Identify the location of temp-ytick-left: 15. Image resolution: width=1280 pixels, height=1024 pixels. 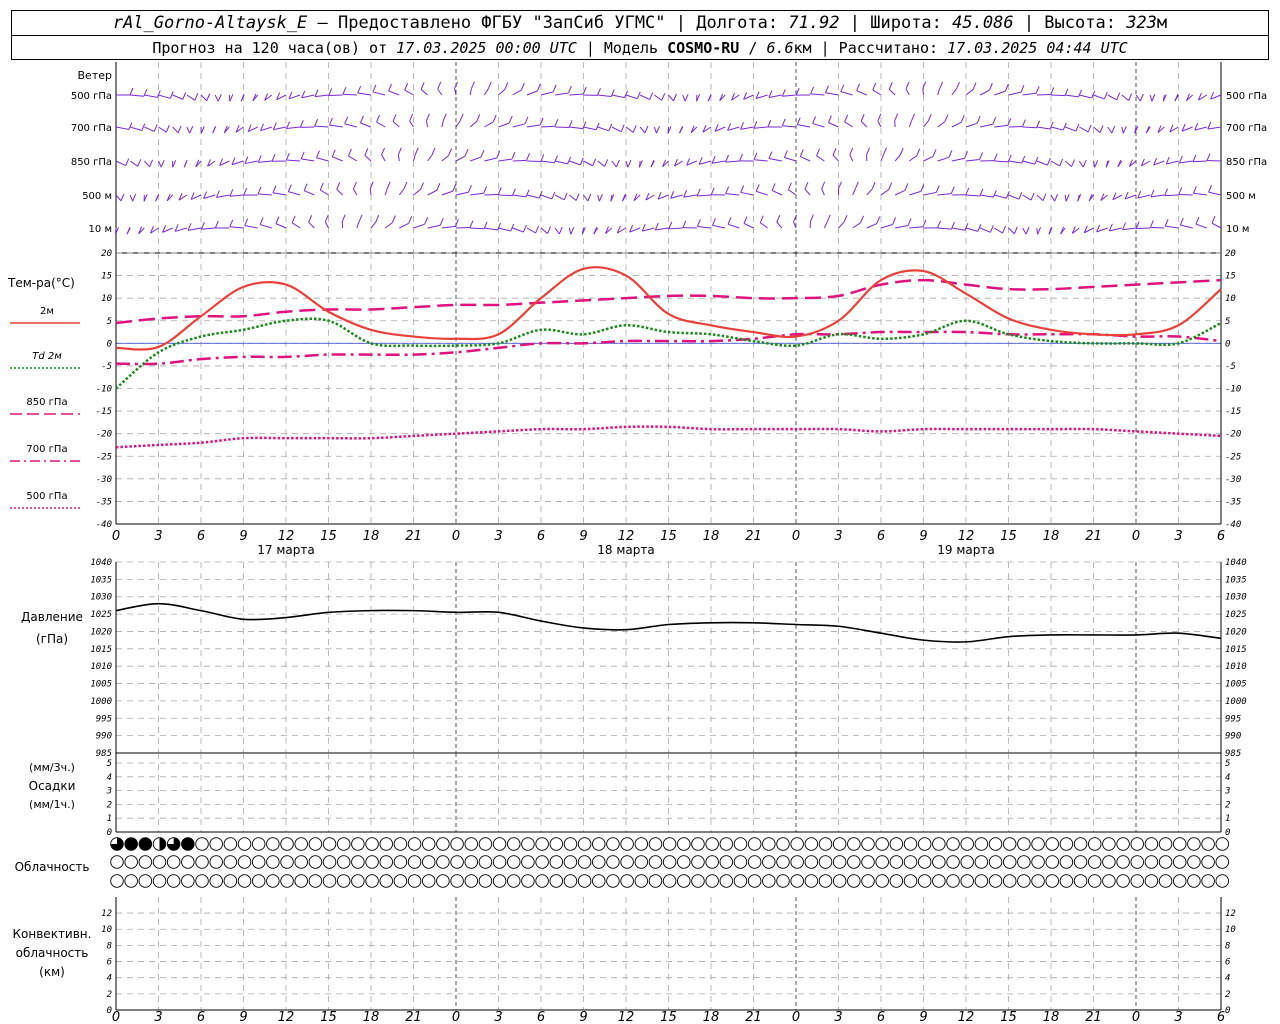
(106, 277).